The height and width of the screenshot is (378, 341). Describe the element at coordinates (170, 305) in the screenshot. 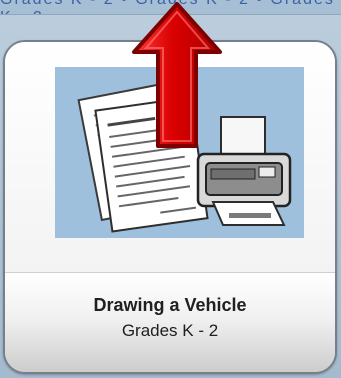

I see `card-title: Drawing a Vehicle` at that location.